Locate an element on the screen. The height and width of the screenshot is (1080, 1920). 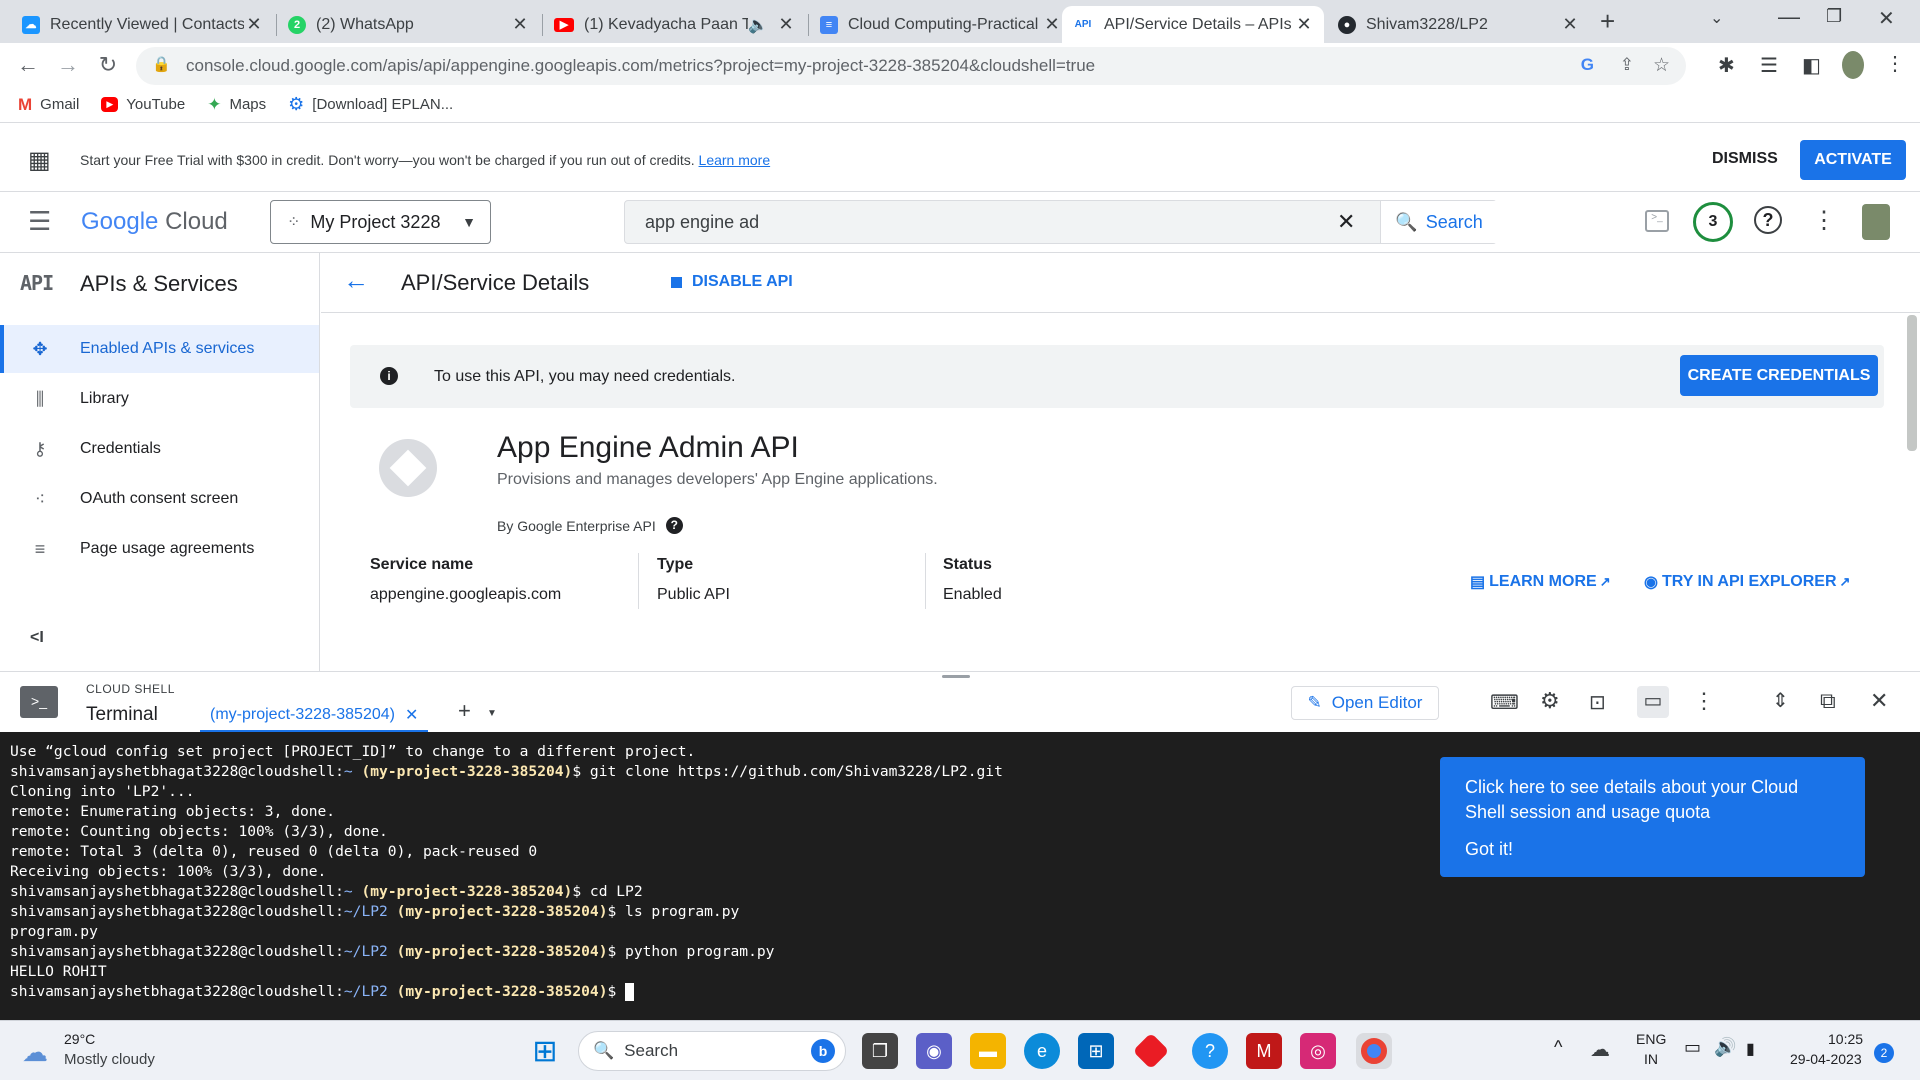
back-icon: ← is located at coordinates (28, 65).